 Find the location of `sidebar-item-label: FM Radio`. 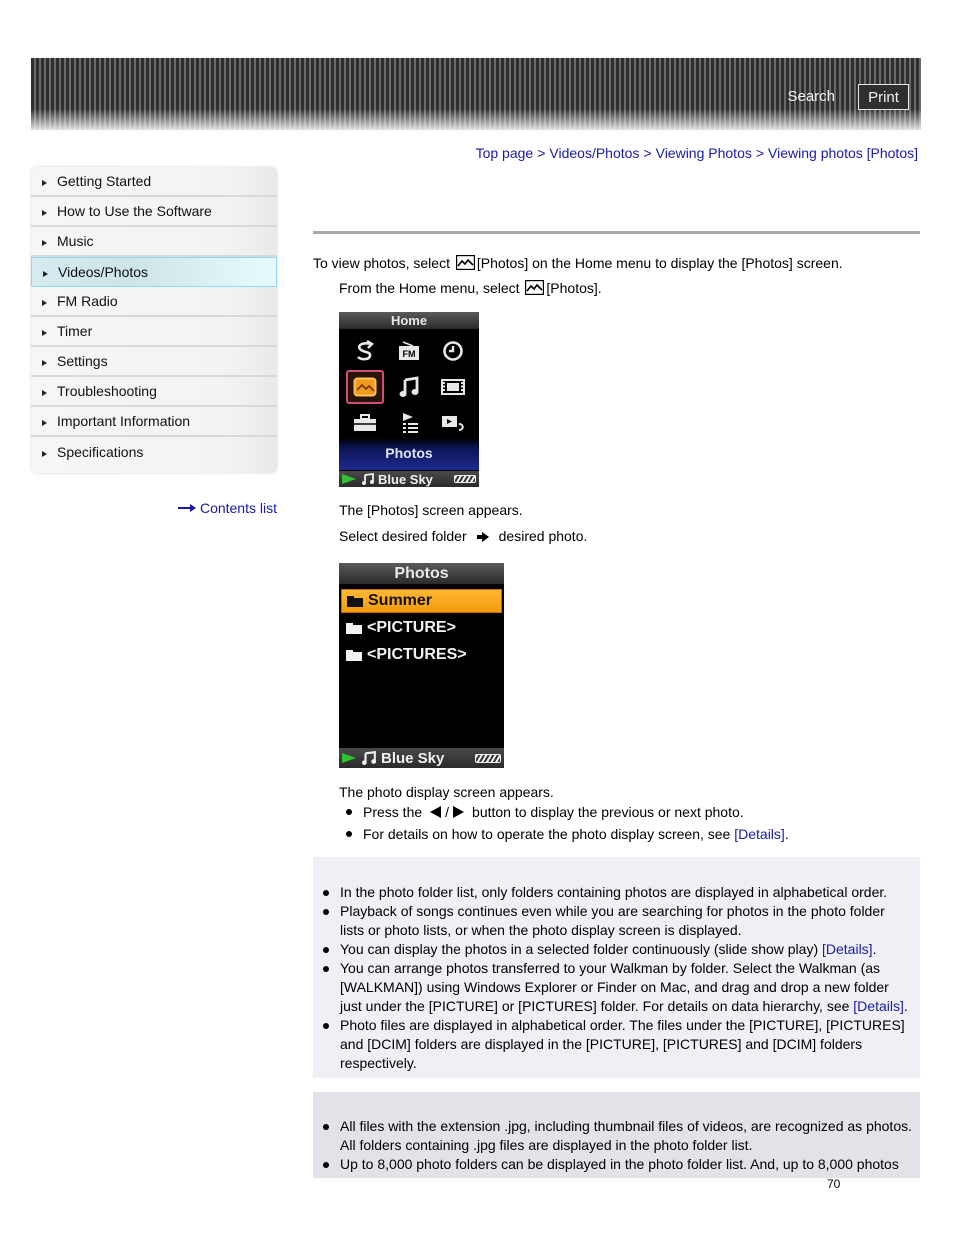

sidebar-item-label: FM Radio is located at coordinates (87, 301).